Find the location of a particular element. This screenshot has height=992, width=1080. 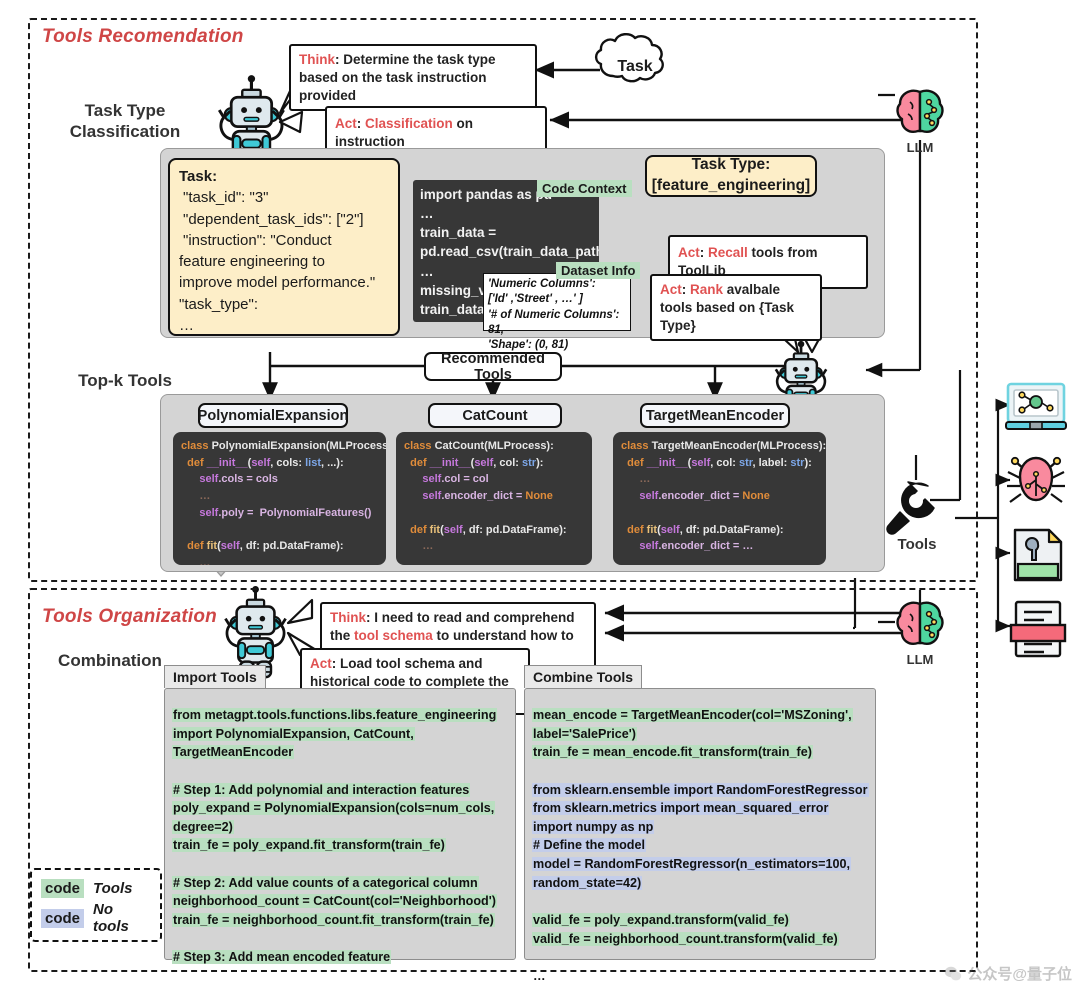

ocr-document-icon is located at coordinates (1038, 629).